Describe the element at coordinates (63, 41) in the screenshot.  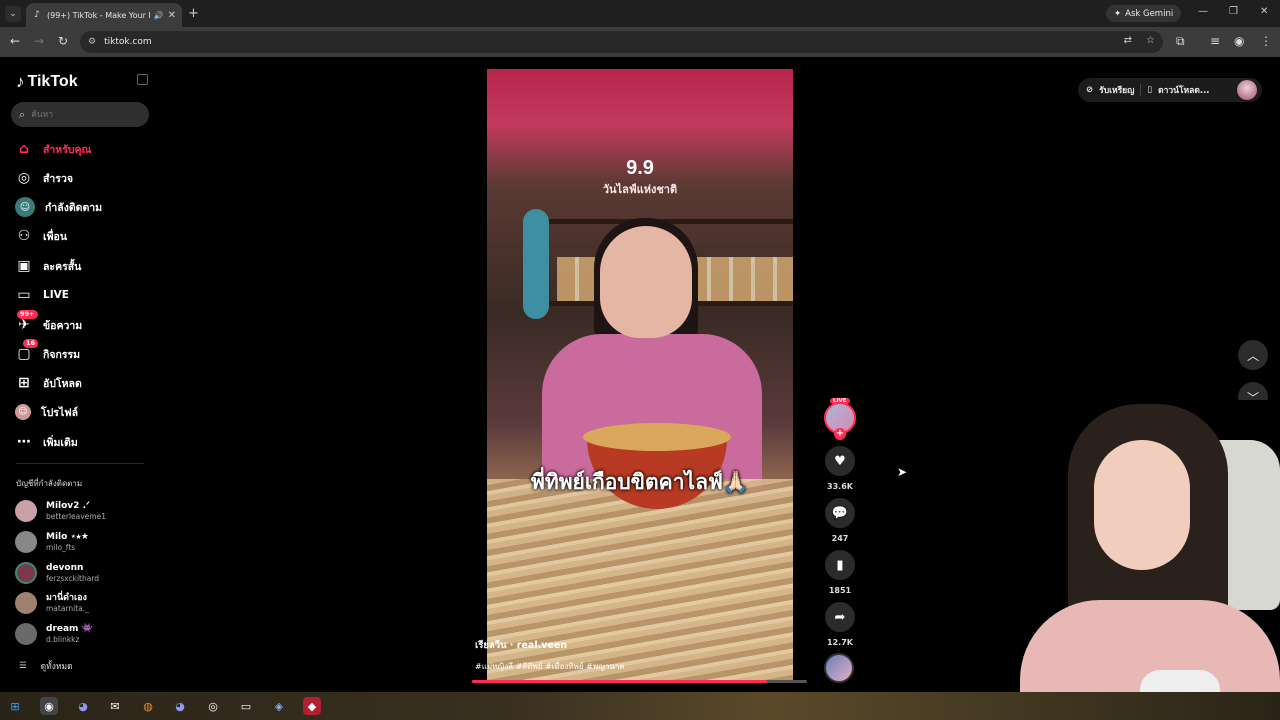
I see `reload-icon: ↻` at that location.